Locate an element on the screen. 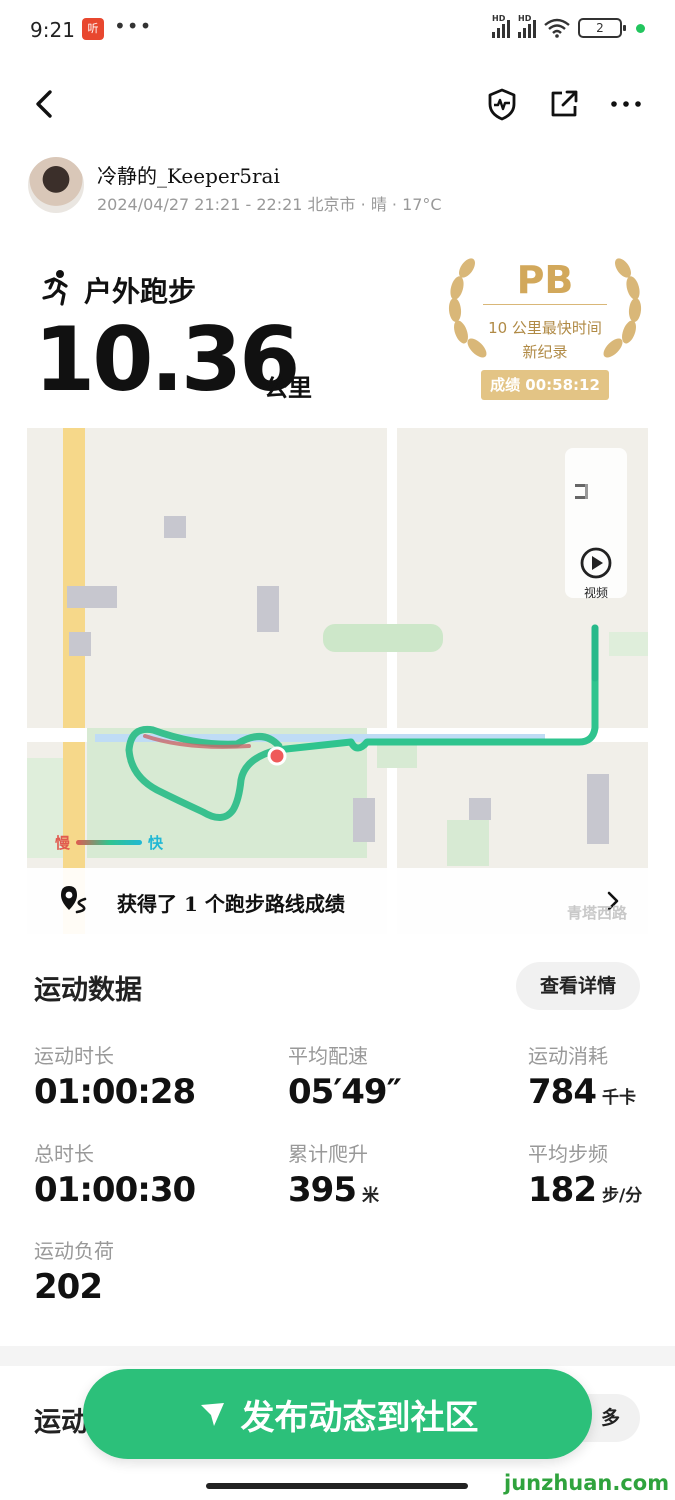  status-bar: 9:21 听 ••• HD HD 2 is located at coordinates (337, 31).